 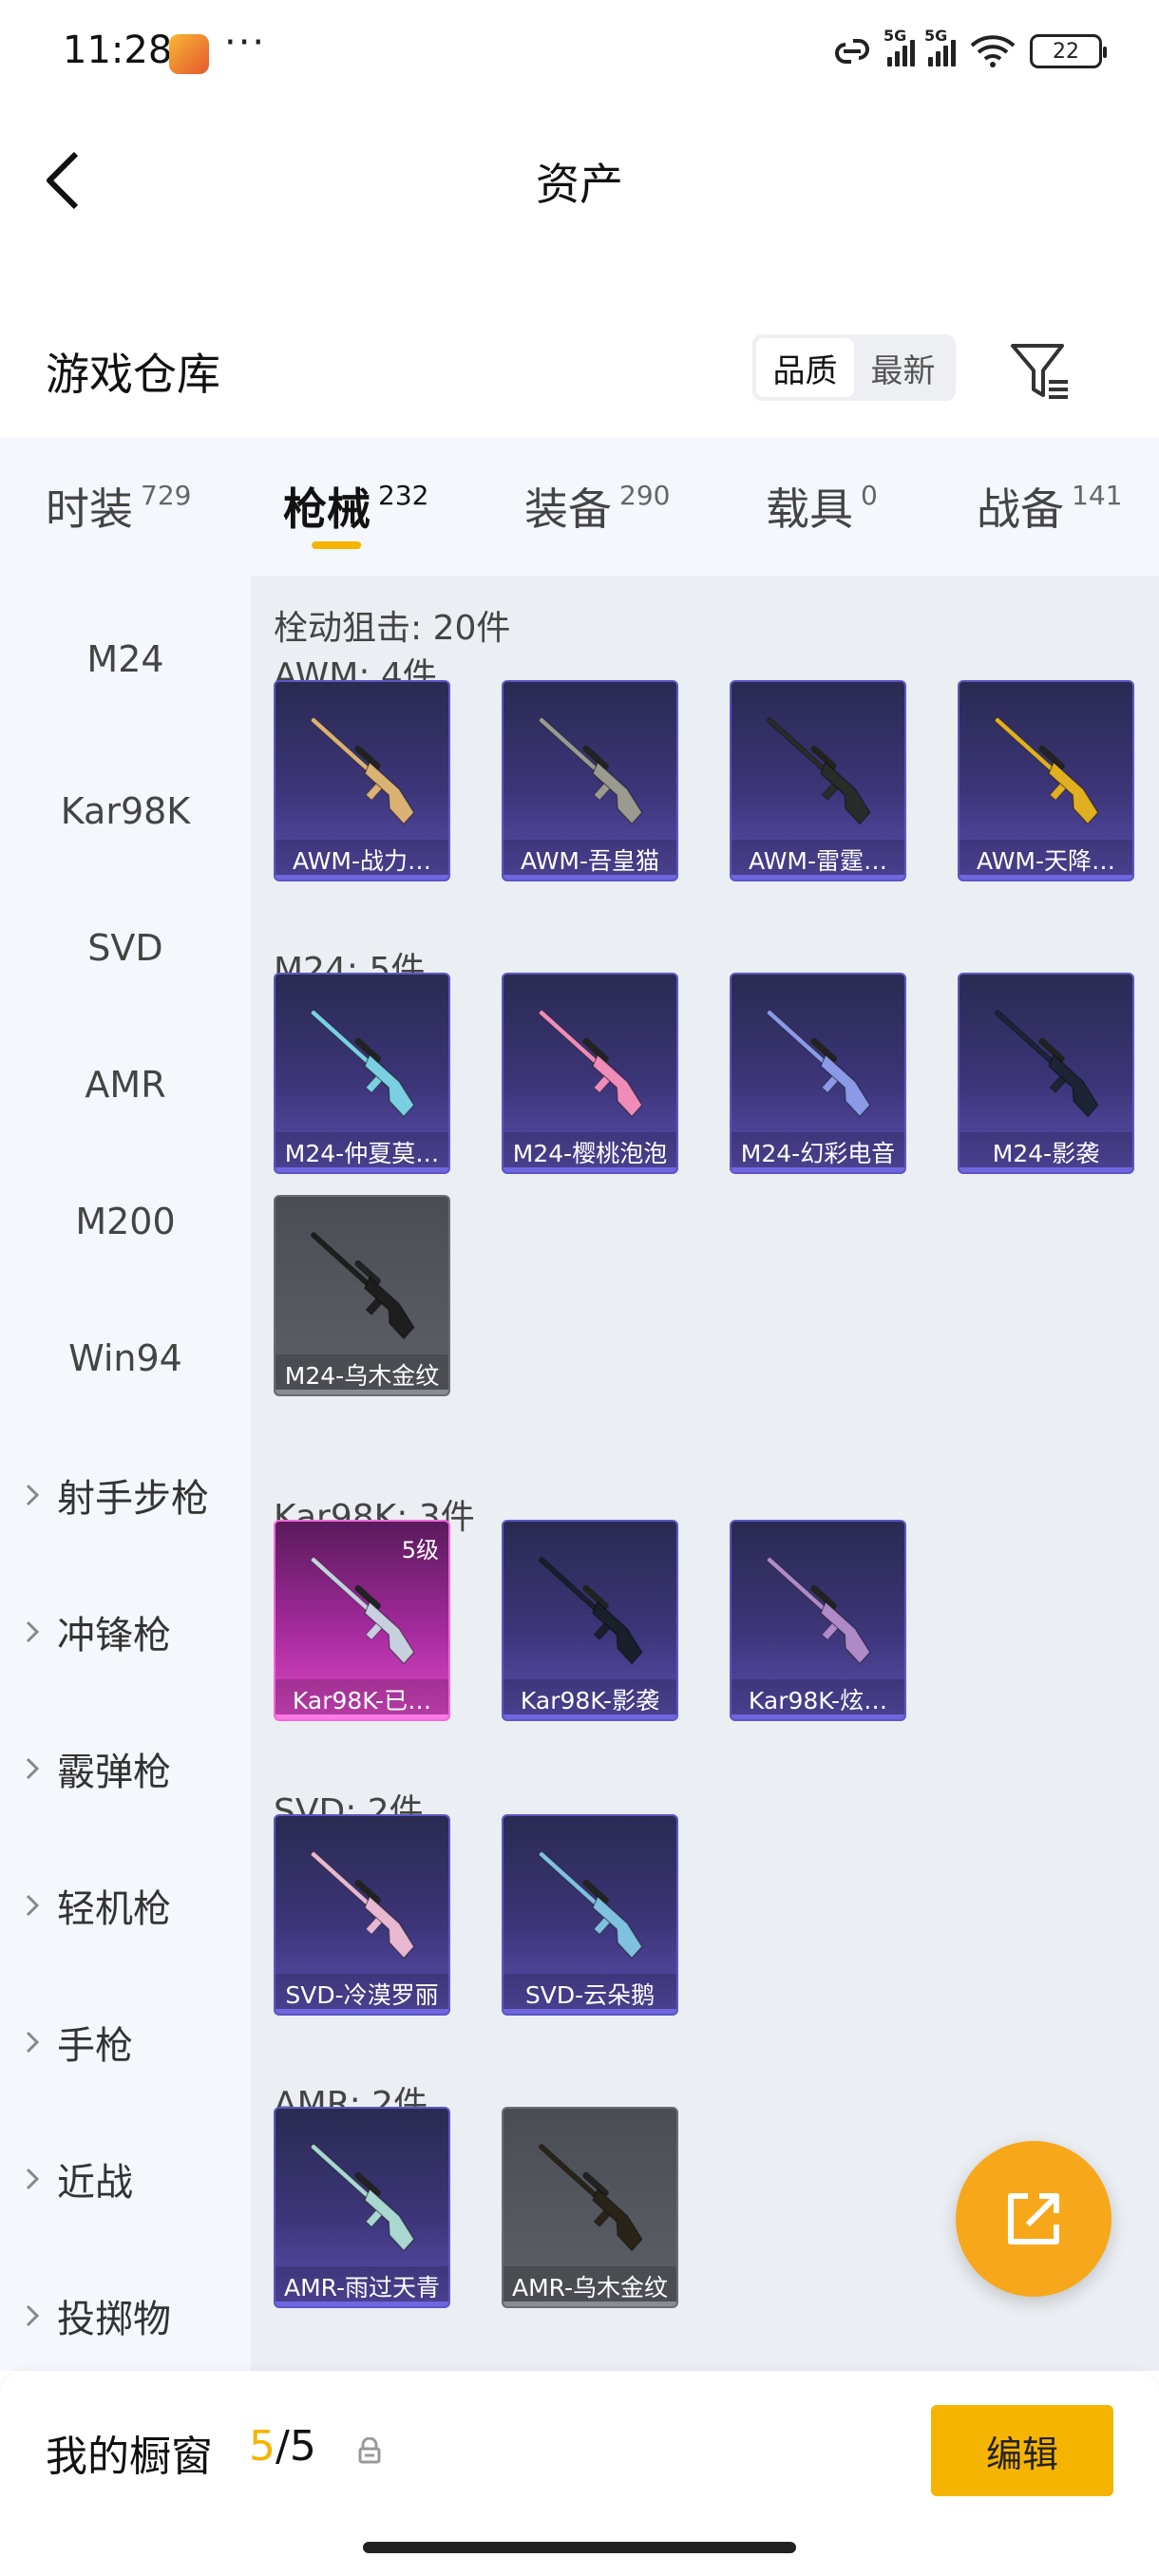 I want to click on sort-newest-button: 最新, so click(x=903, y=367).